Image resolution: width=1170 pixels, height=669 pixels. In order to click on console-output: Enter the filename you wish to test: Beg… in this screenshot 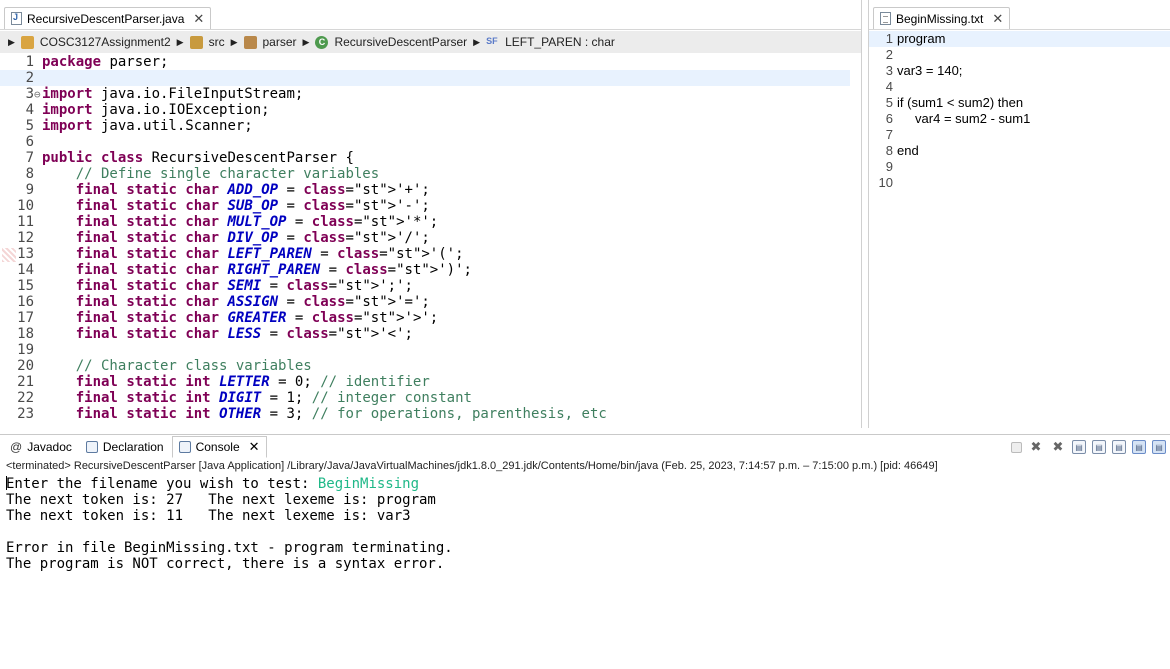, I will do `click(229, 524)`.